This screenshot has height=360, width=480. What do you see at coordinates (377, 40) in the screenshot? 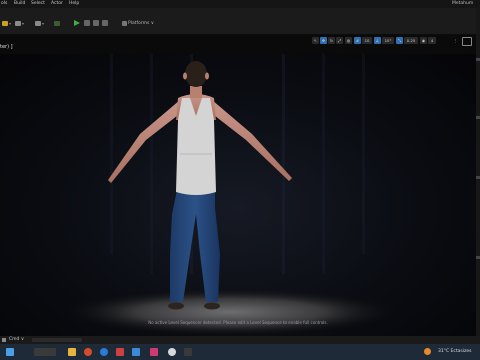
I see `rotation-snap-icon: ∠` at bounding box center [377, 40].